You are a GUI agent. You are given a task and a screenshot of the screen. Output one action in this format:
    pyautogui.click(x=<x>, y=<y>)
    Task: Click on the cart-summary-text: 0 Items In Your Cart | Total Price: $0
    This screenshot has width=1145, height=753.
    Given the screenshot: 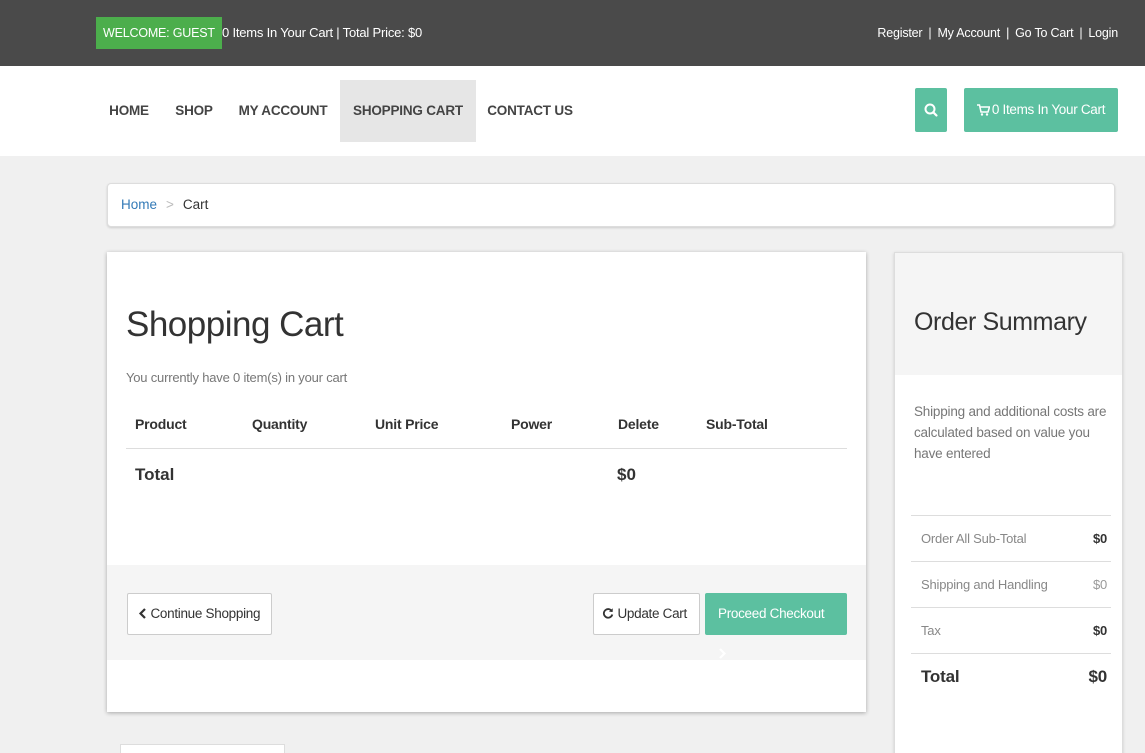 What is the action you would take?
    pyautogui.click(x=322, y=32)
    